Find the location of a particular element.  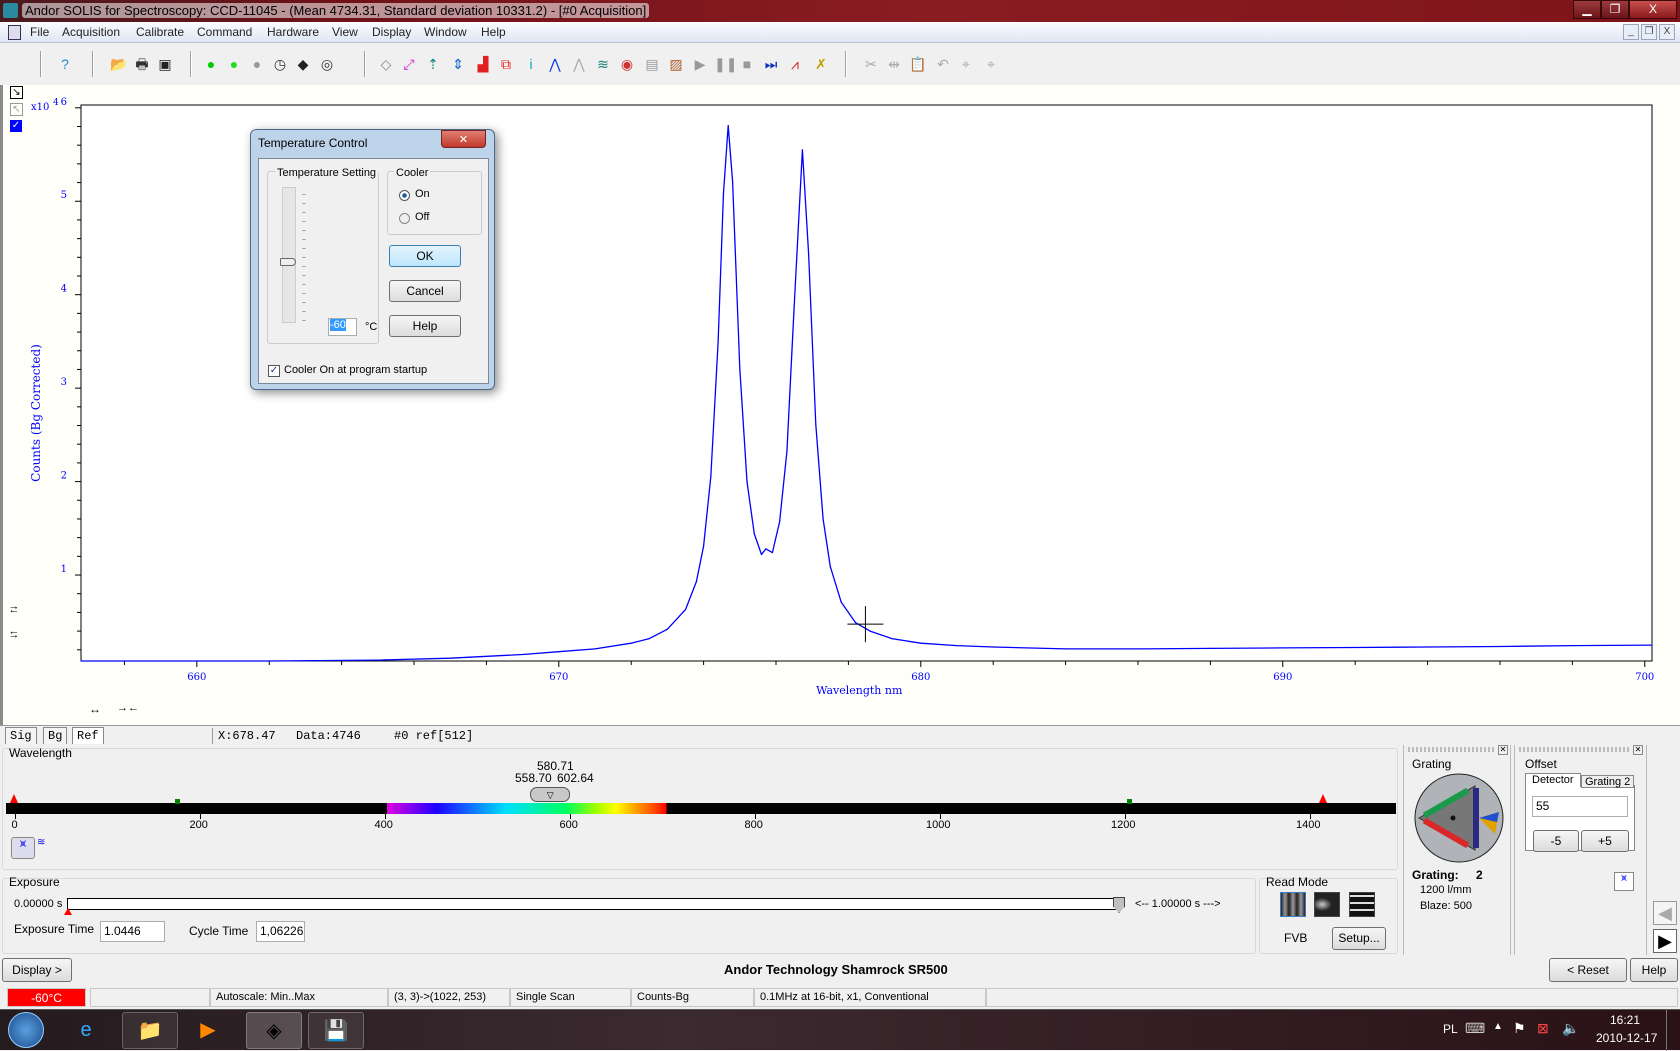

dialog-help-button: Help is located at coordinates (425, 326).